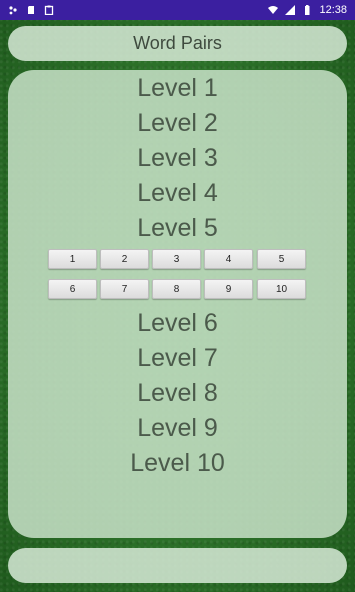  Describe the element at coordinates (177, 393) in the screenshot. I see `level-8-item: Level 8` at that location.